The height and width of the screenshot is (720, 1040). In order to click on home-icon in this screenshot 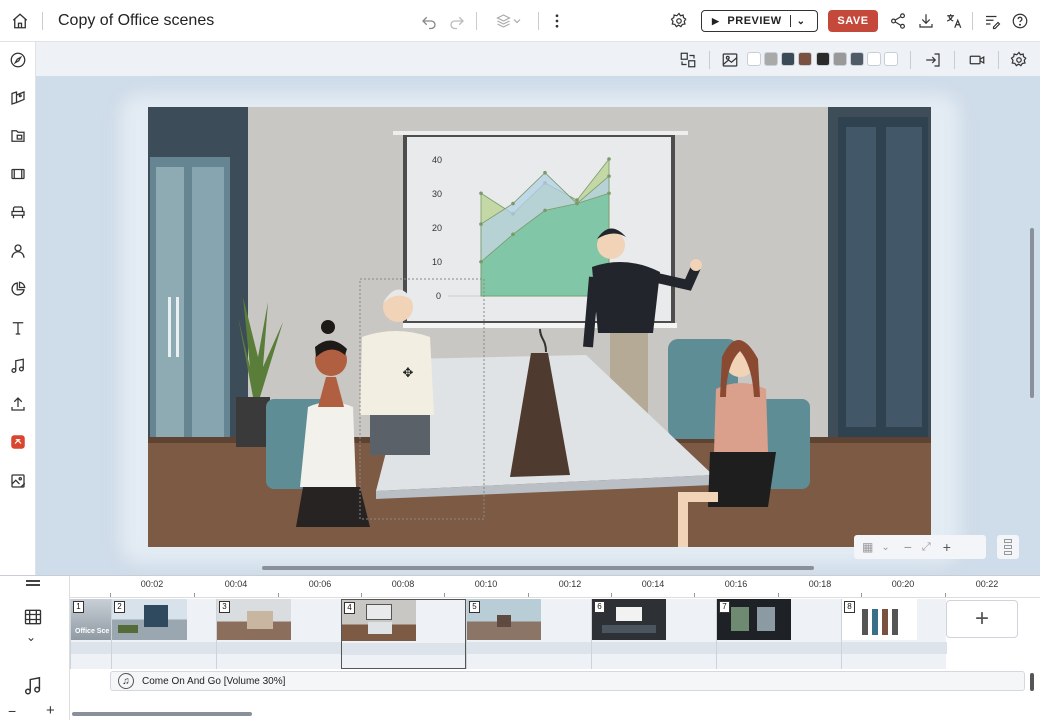, I will do `click(20, 21)`.